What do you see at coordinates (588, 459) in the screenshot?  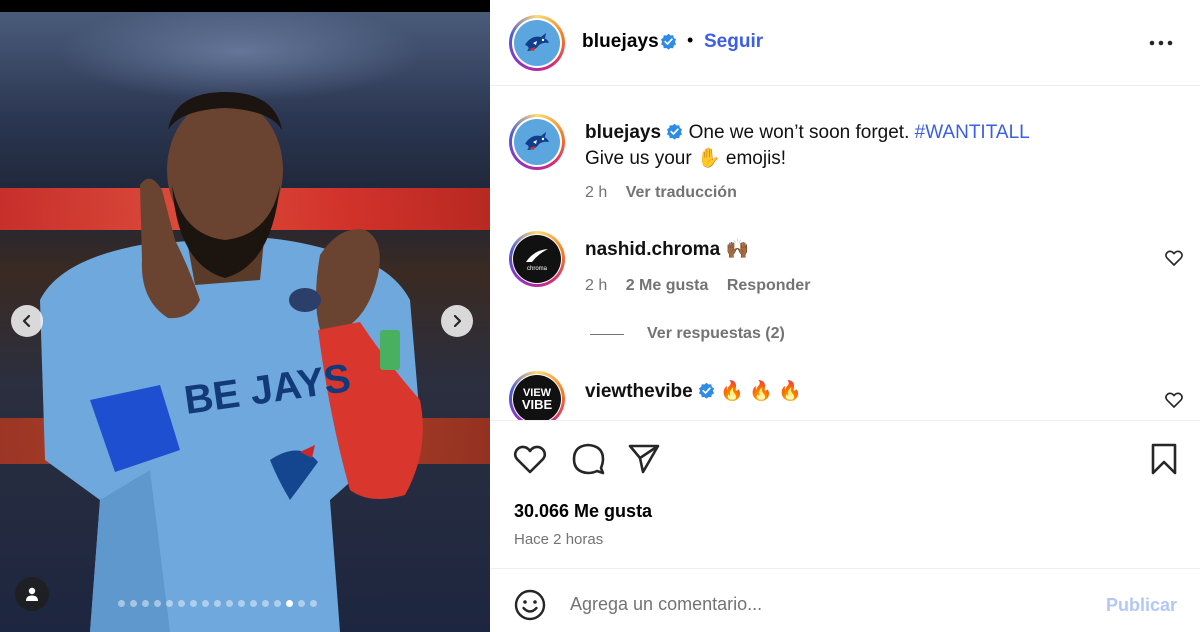 I see `comment-bubble-icon` at bounding box center [588, 459].